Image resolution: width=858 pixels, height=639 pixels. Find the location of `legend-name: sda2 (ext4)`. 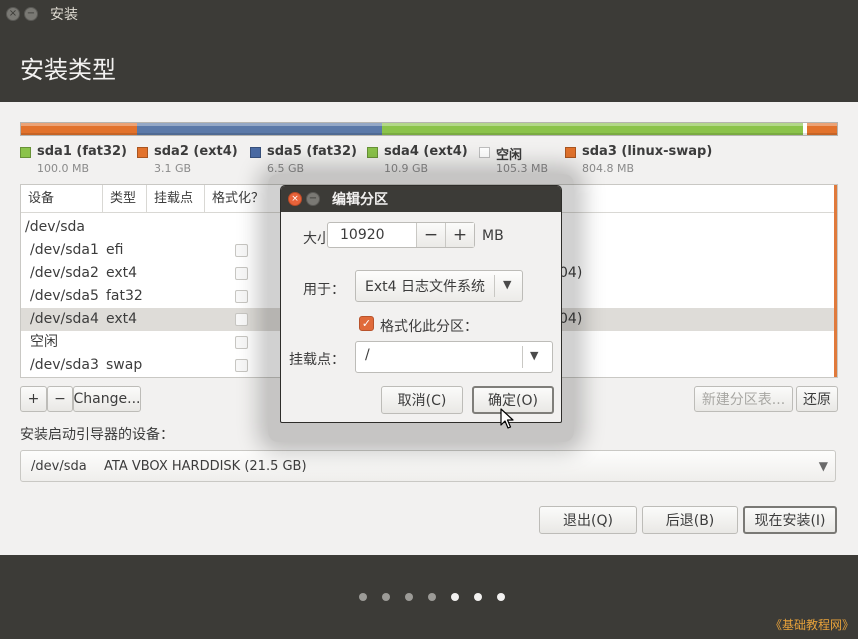

legend-name: sda2 (ext4) is located at coordinates (196, 151).